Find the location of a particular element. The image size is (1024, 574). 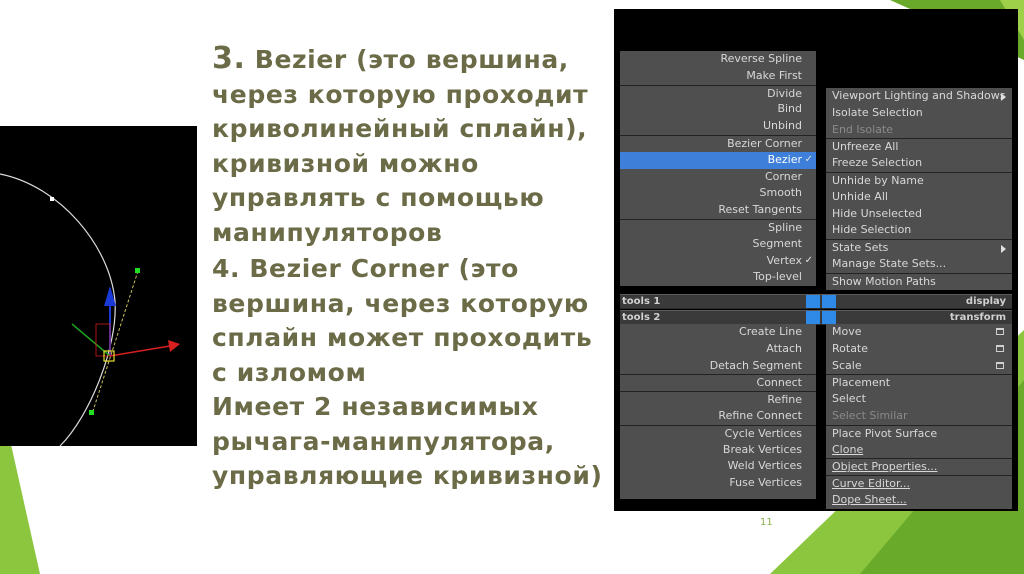

gizmo-x-axis is located at coordinates (140, 351).